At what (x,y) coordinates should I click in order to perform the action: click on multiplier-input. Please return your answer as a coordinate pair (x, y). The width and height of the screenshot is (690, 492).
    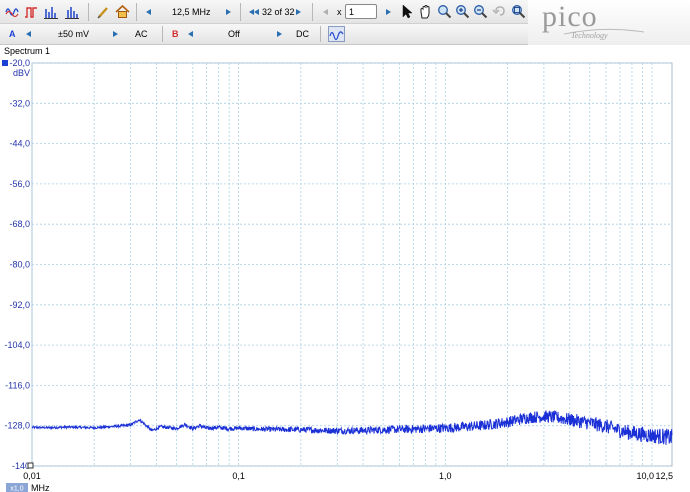
    Looking at the image, I should click on (361, 11).